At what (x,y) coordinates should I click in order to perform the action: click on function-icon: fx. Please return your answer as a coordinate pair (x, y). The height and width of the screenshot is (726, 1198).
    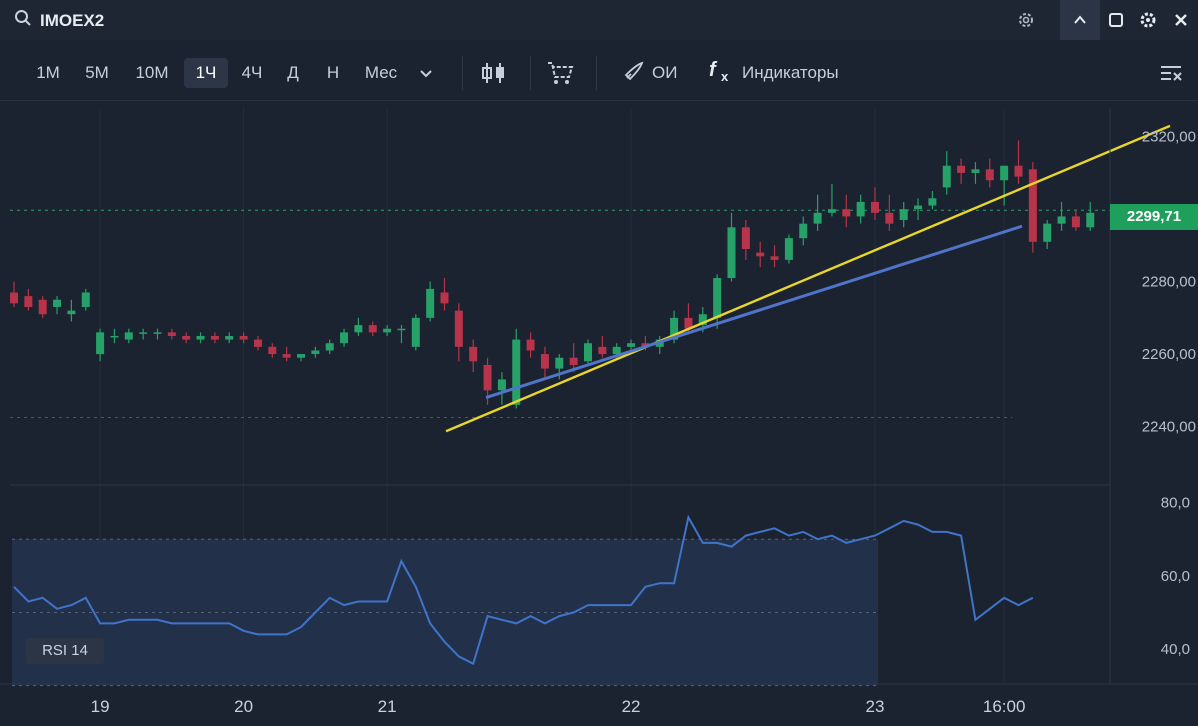
    Looking at the image, I should click on (722, 73).